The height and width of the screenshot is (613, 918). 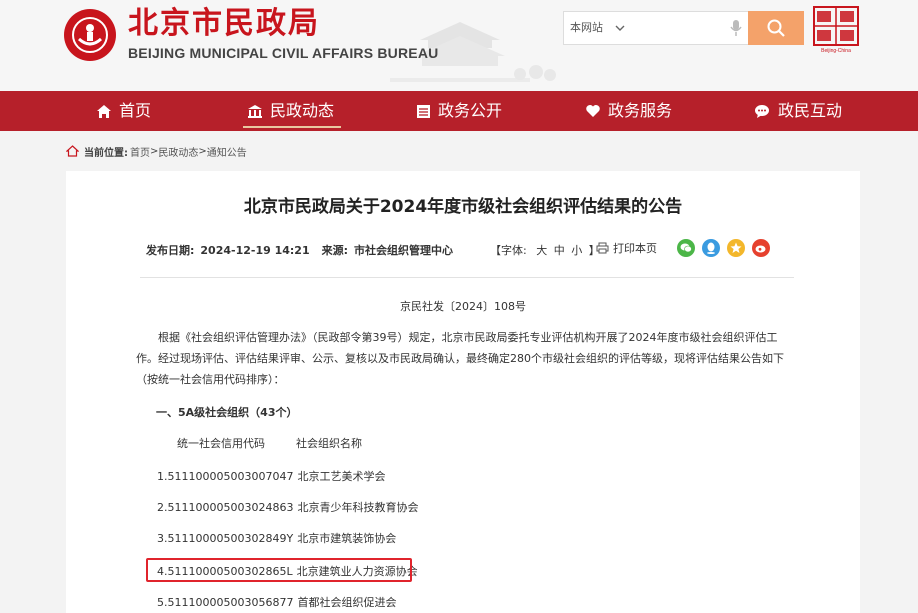 What do you see at coordinates (347, 538) in the screenshot?
I see `org-name: 北京市建筑装饰协会` at bounding box center [347, 538].